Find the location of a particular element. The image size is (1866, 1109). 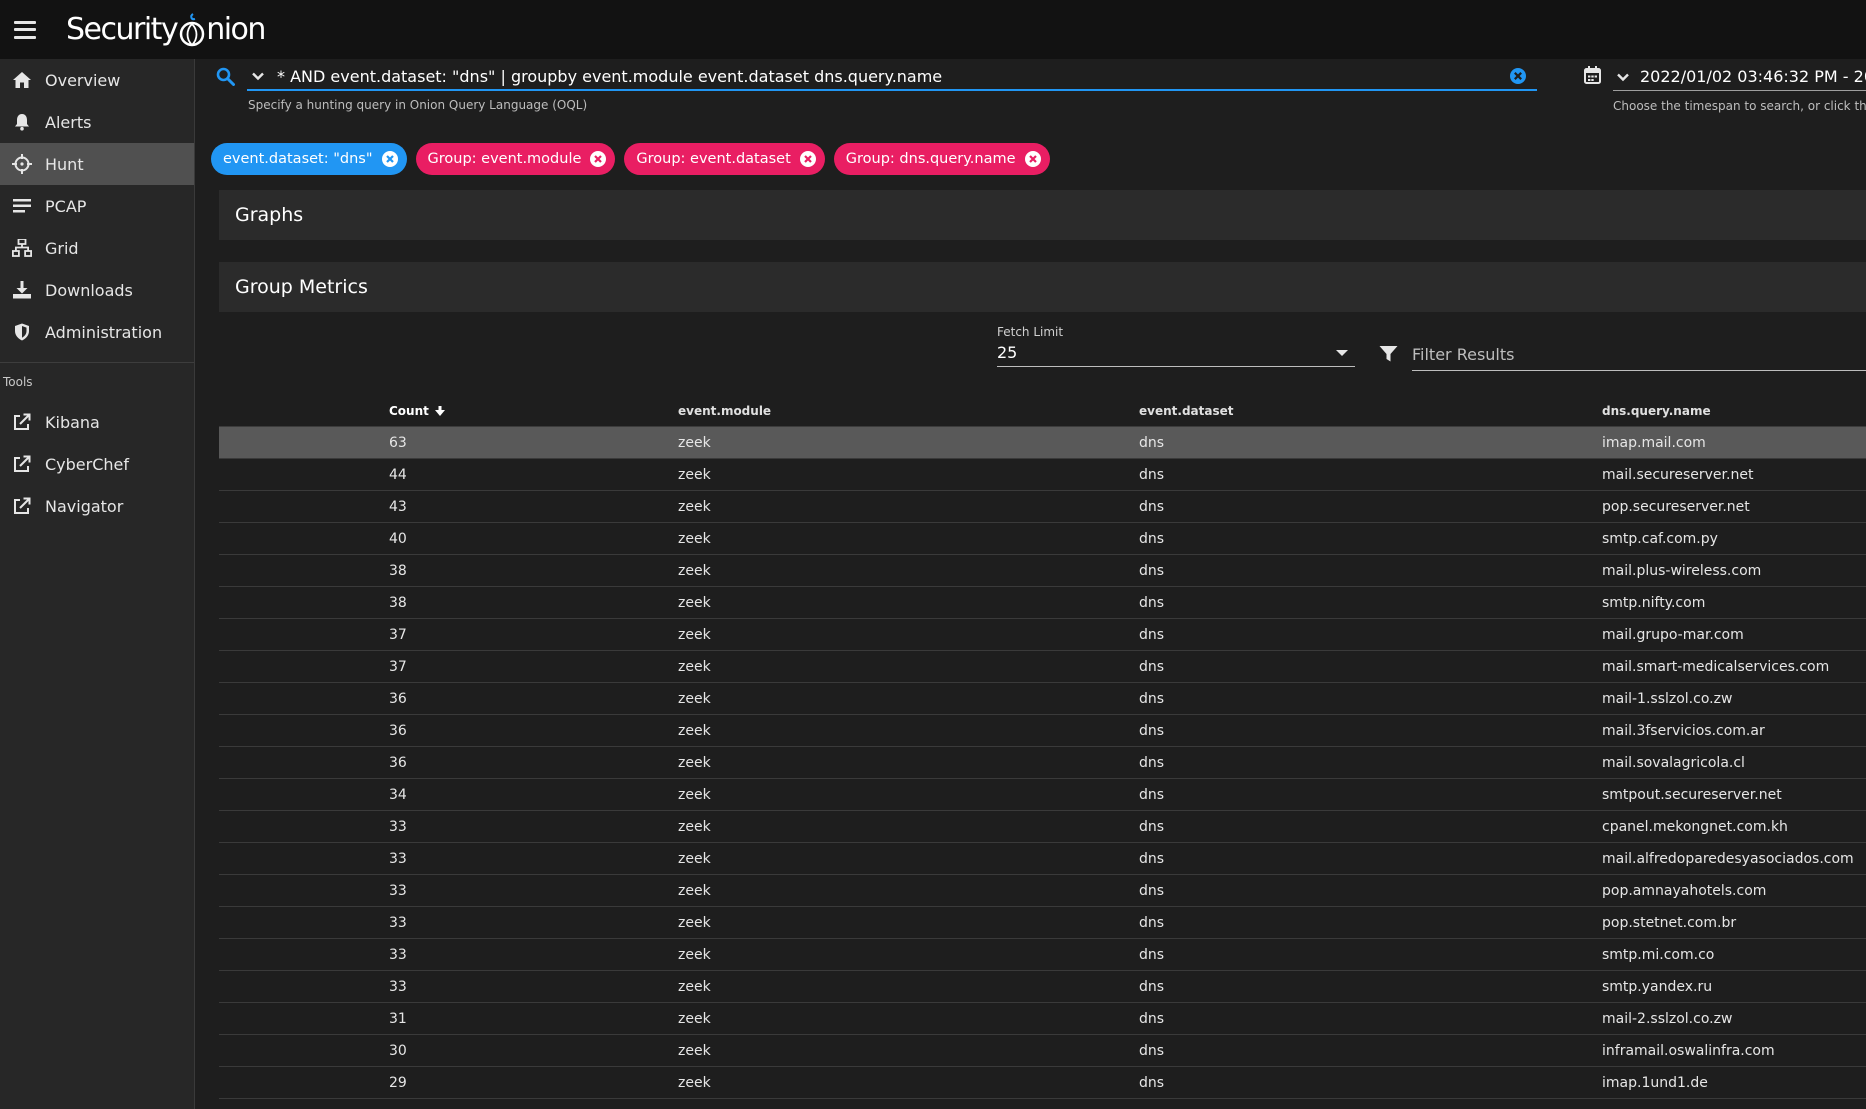

group-chip-event-dataset: Group: event.dataset is located at coordinates (724, 159).